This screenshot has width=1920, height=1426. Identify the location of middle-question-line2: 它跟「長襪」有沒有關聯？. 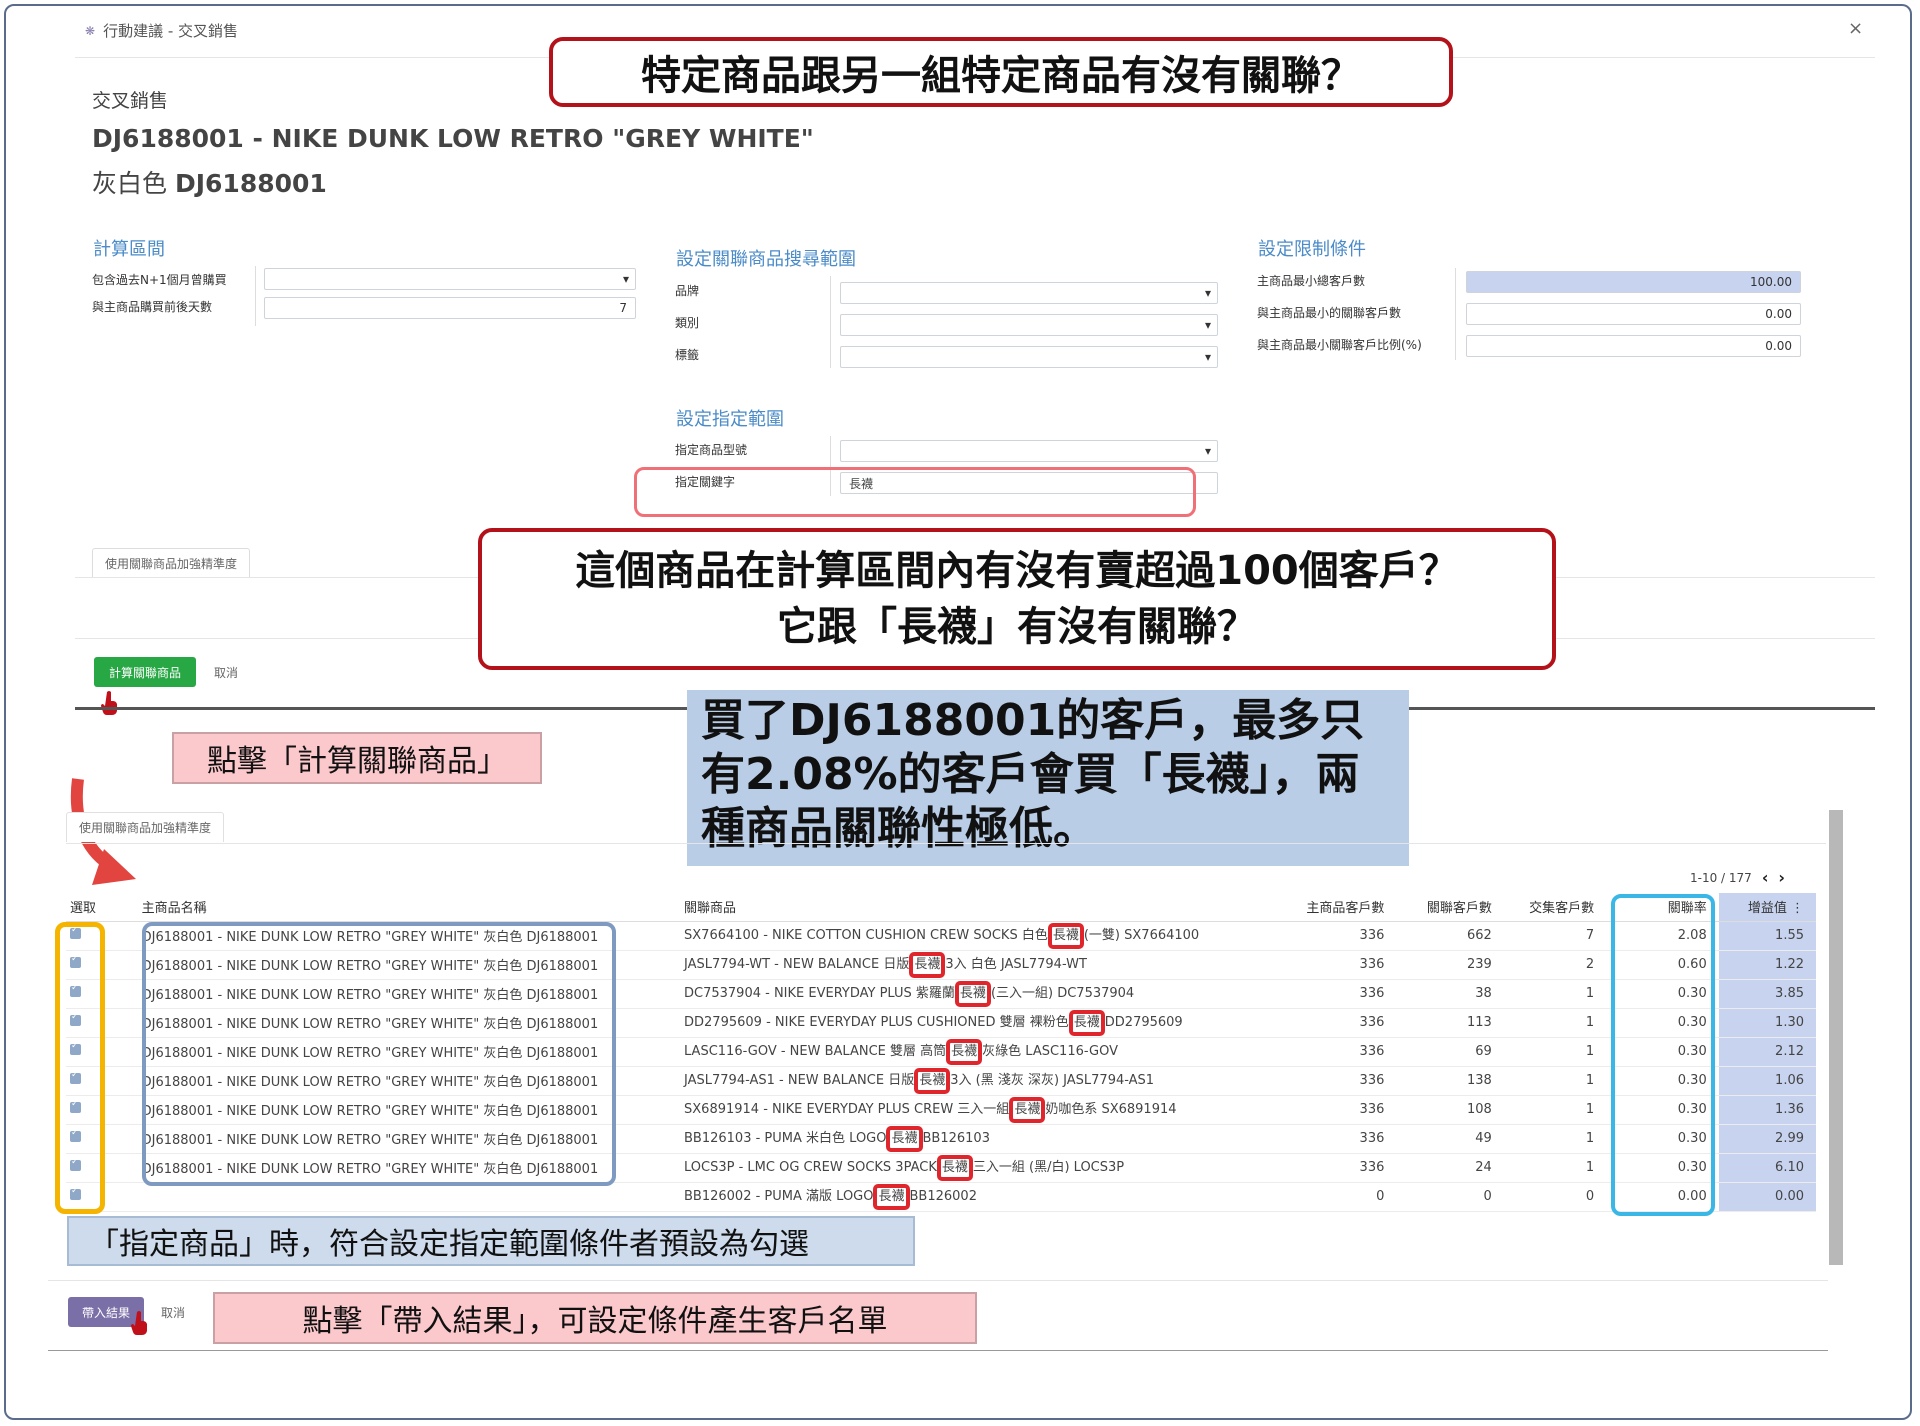
(1017, 627).